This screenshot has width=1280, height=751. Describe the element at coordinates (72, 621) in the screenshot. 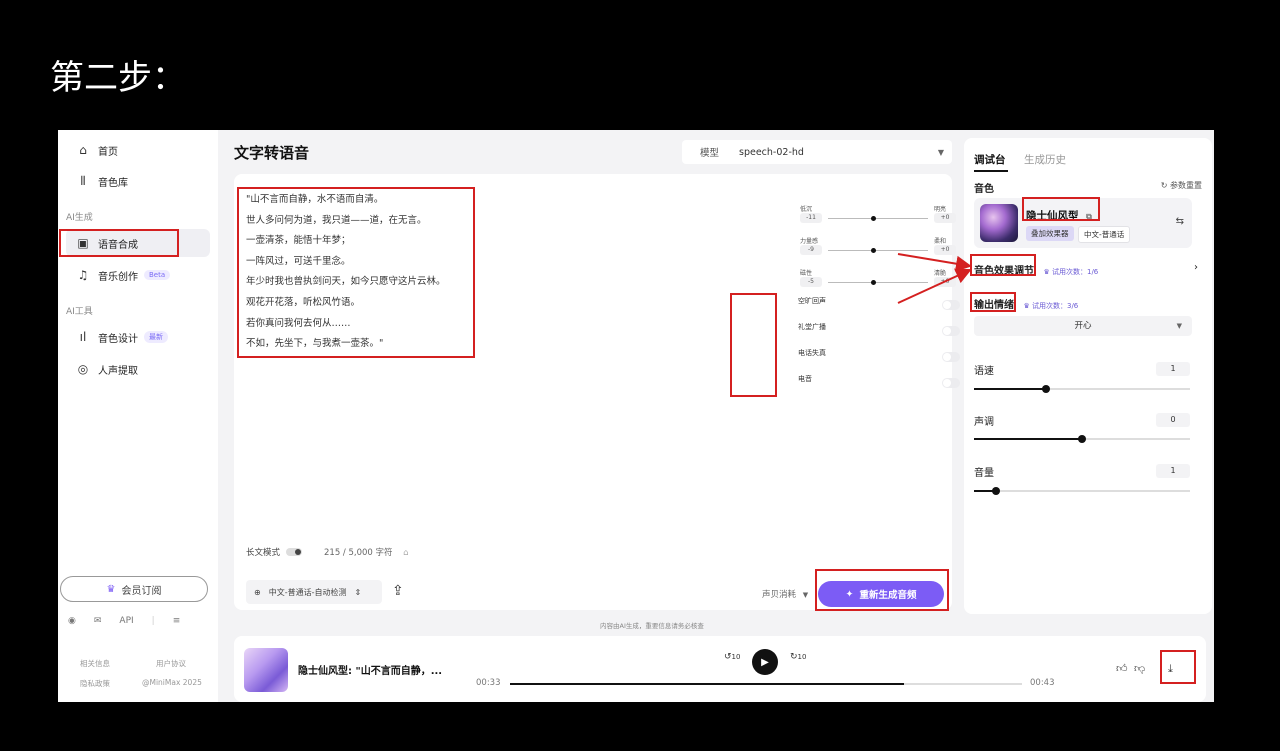

I see `discord-icon: ◉` at that location.